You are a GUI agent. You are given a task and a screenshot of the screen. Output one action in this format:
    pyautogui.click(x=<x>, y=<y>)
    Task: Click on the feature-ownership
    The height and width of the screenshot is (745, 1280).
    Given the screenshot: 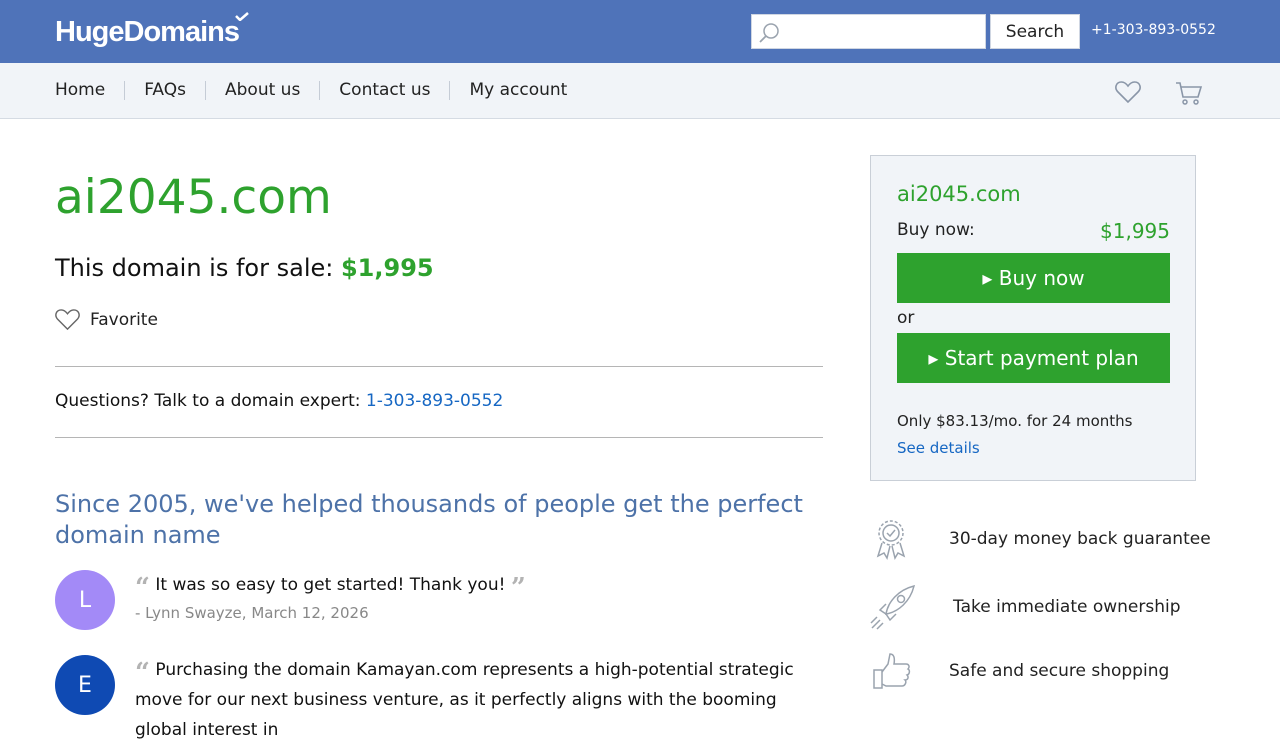 What is the action you would take?
    pyautogui.click(x=893, y=607)
    